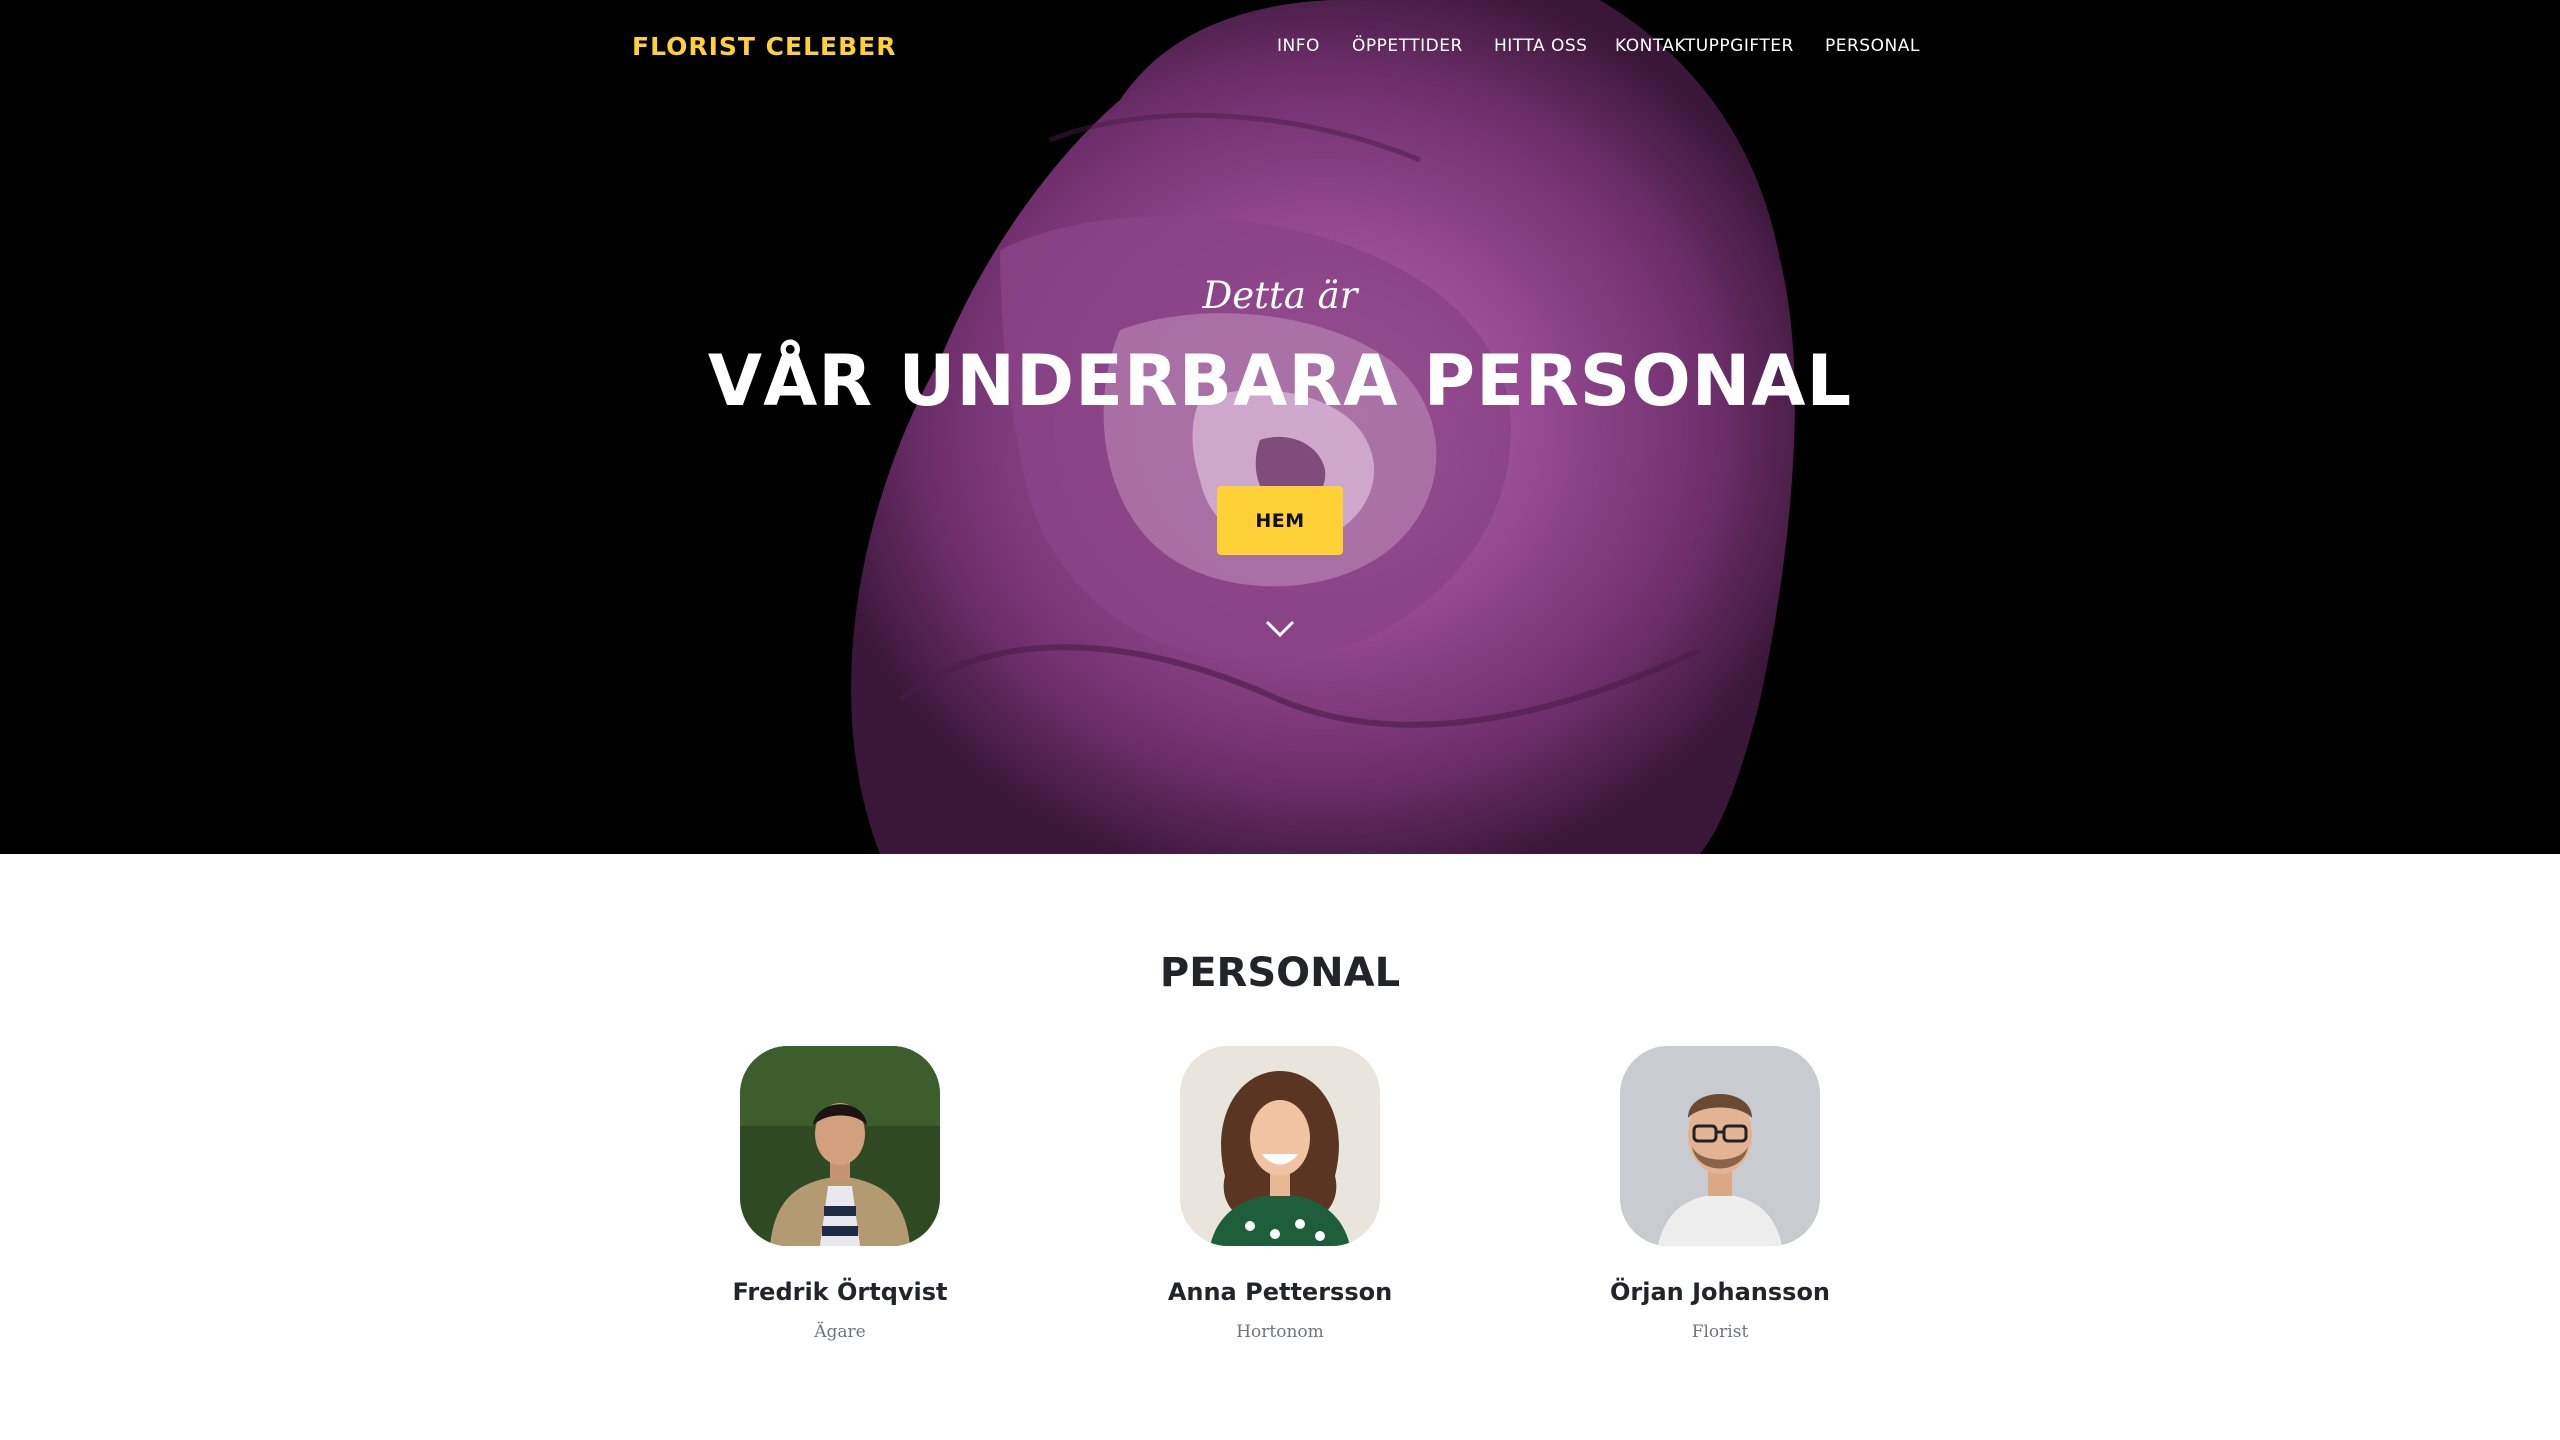  Describe the element at coordinates (1720, 1332) in the screenshot. I see `member-role: Florist` at that location.